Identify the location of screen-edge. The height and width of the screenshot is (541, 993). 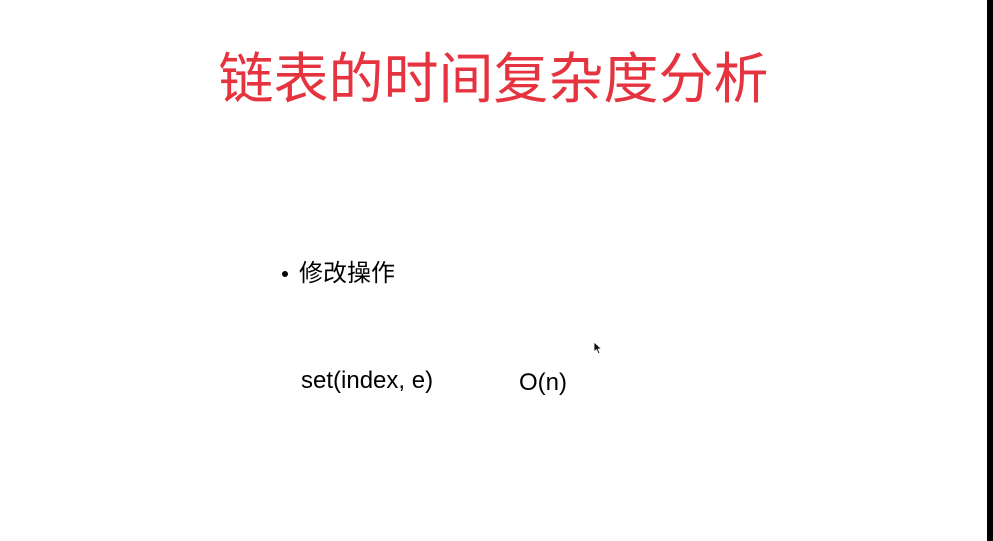
(990, 270).